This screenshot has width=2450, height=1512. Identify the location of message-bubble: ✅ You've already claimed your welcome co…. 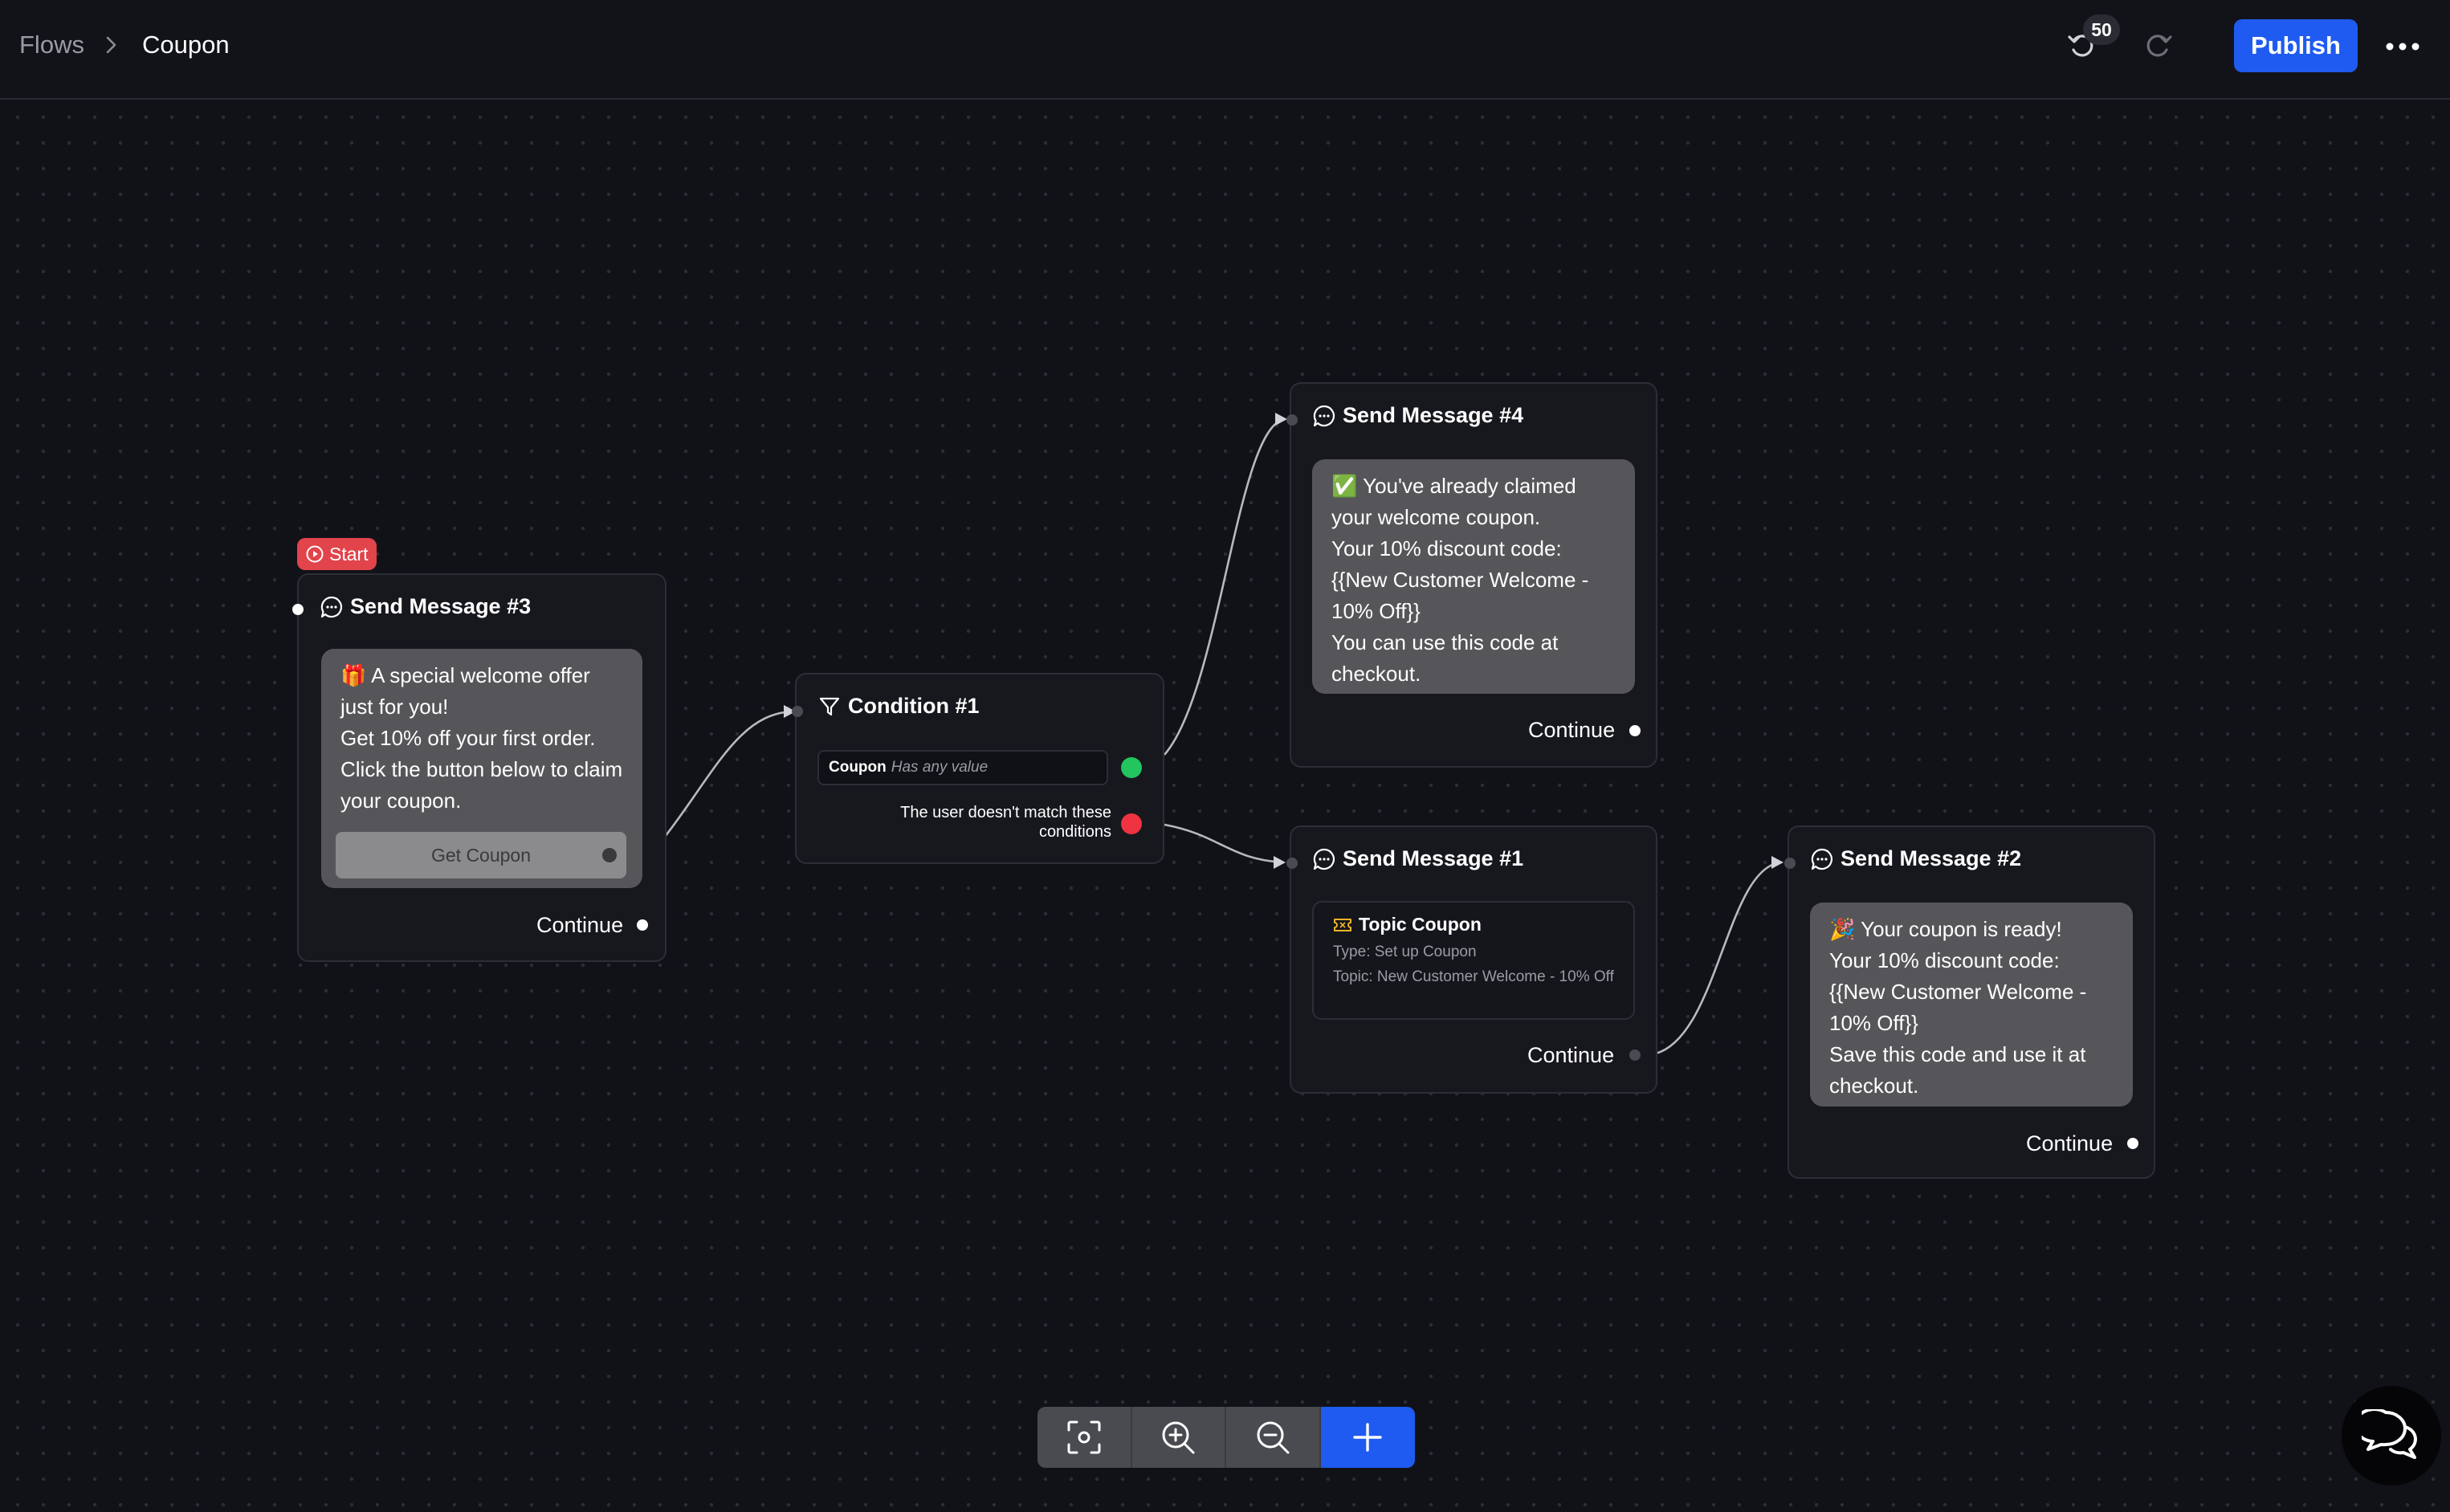
(1473, 577).